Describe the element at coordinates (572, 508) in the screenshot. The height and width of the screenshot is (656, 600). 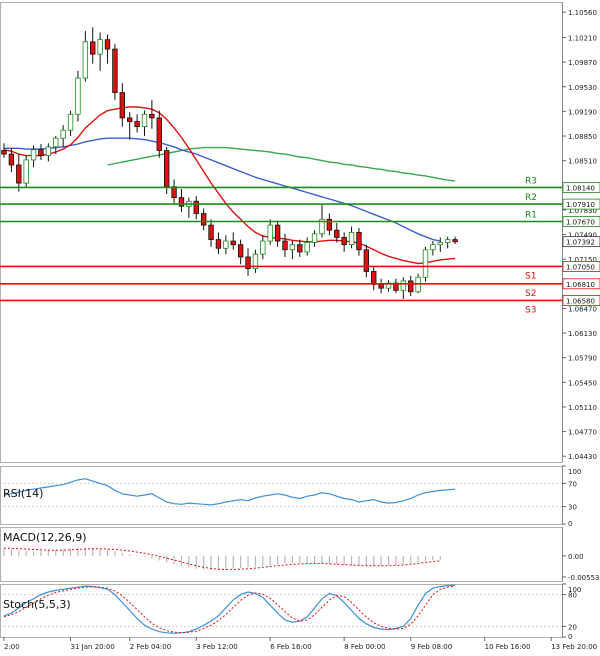
I see `y-tick-label: 30` at that location.